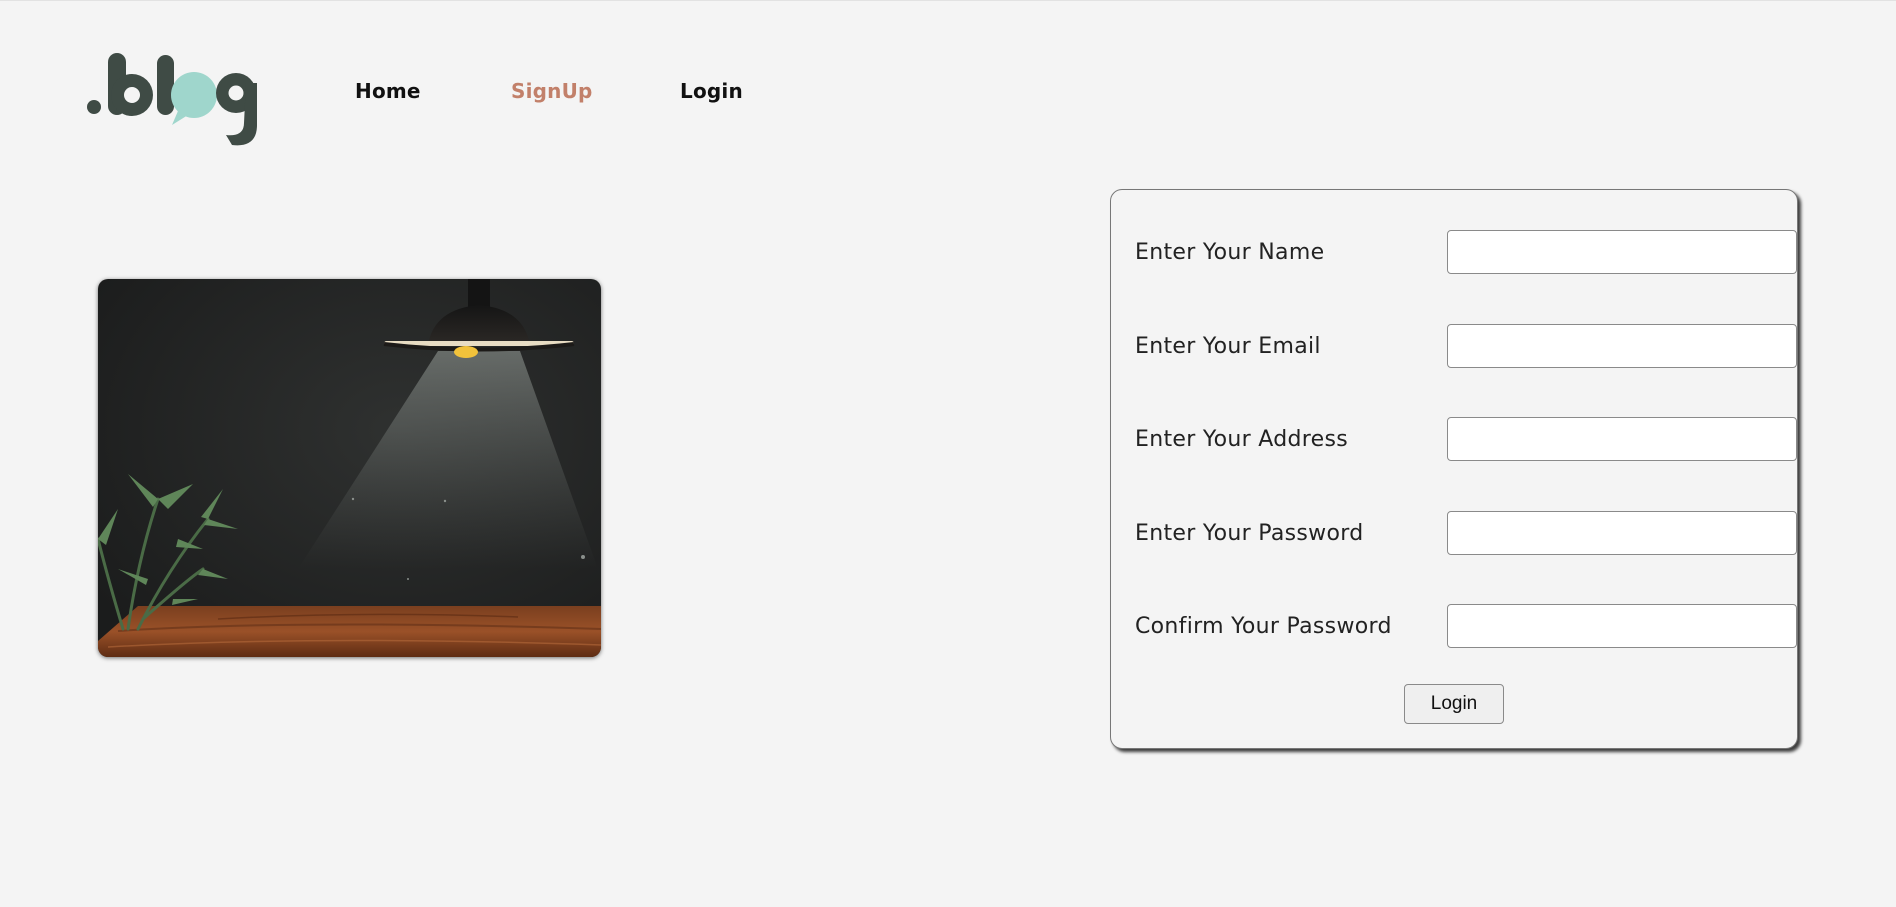 The height and width of the screenshot is (907, 1896). I want to click on address-label: Enter Your Address, so click(1242, 439).